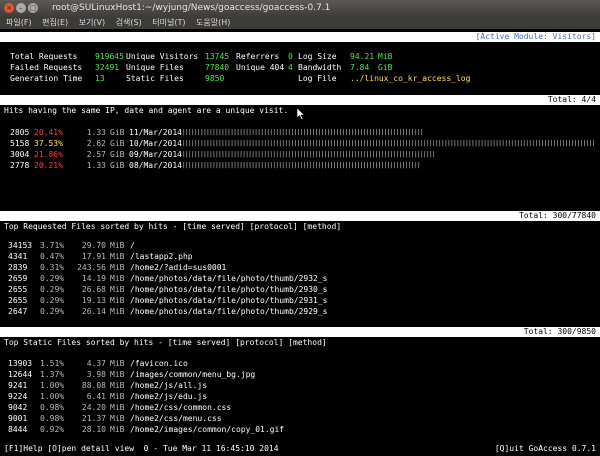 Image resolution: width=600 pixels, height=456 pixels. I want to click on requested-row: 2839 0.31% 243.56 MiB/home2/?adid=sus0001, so click(300, 268).